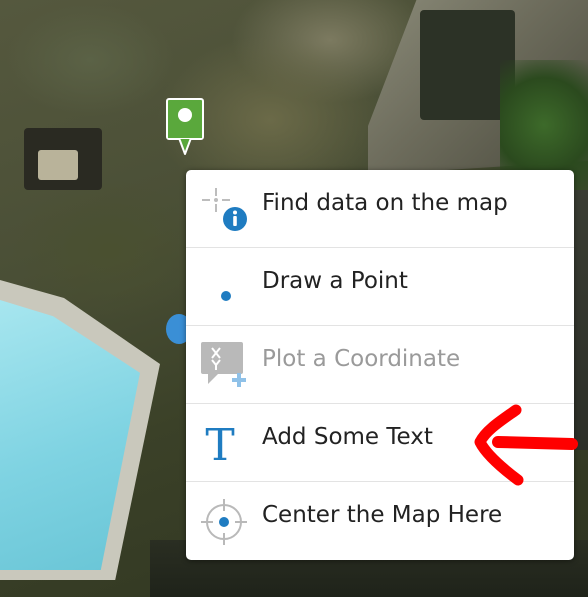  What do you see at coordinates (185, 128) in the screenshot?
I see `location-pin-icon` at bounding box center [185, 128].